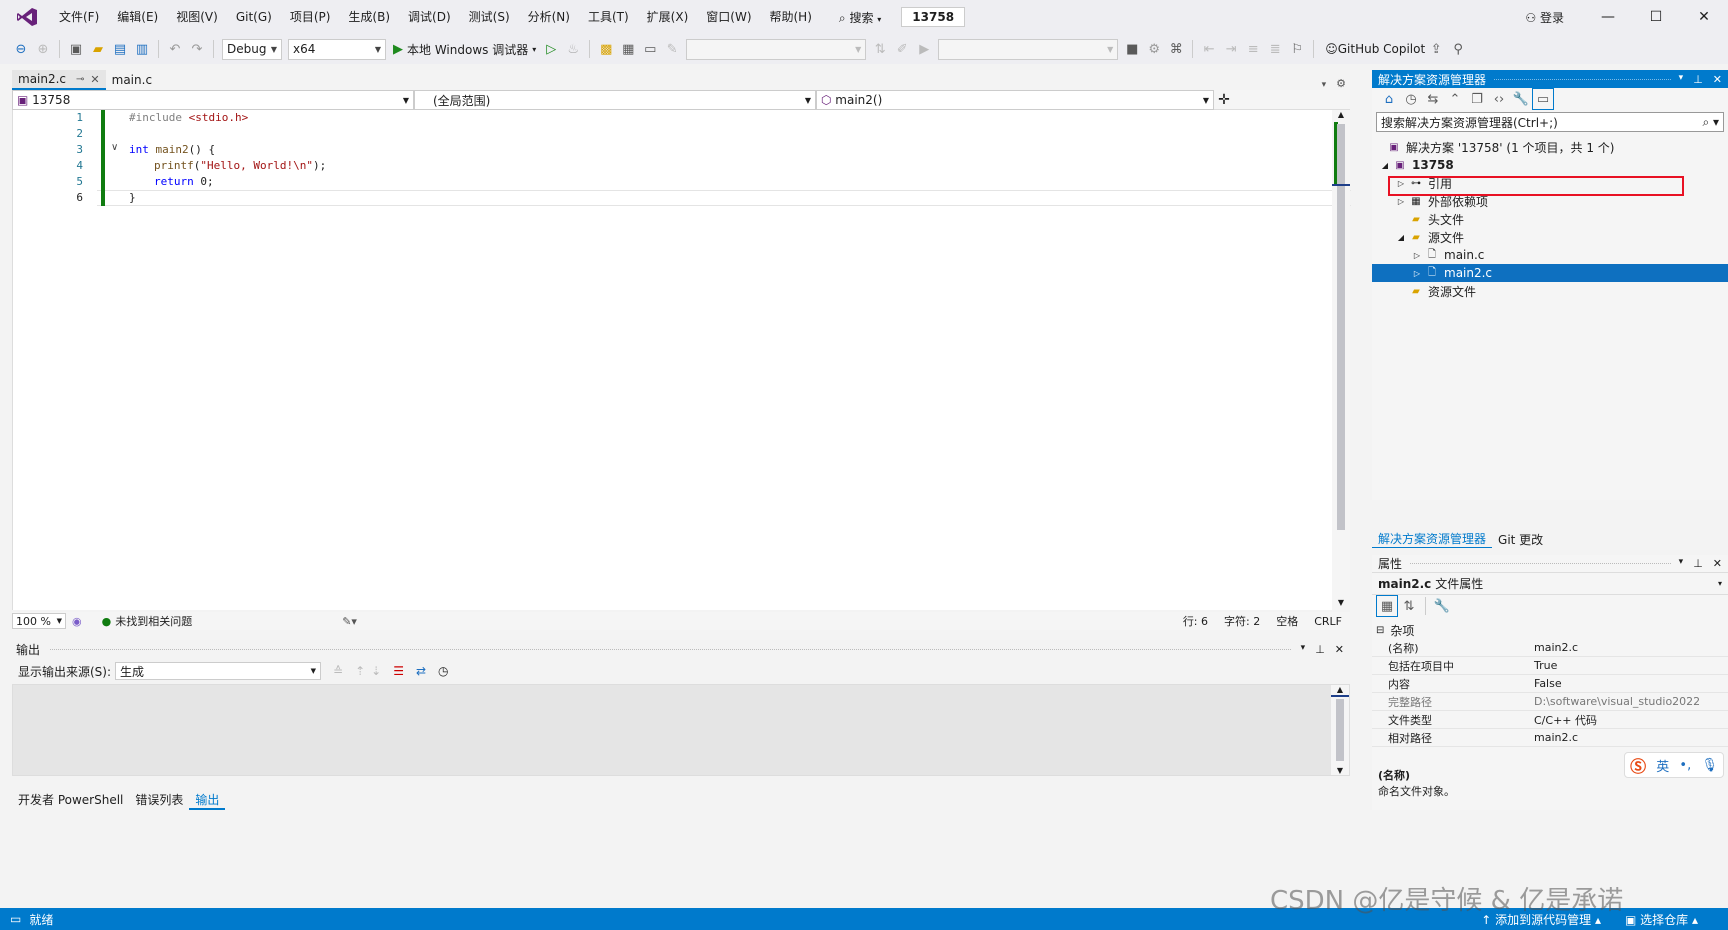 This screenshot has width=1728, height=930. What do you see at coordinates (207, 800) in the screenshot?
I see `tab-output: 输出` at bounding box center [207, 800].